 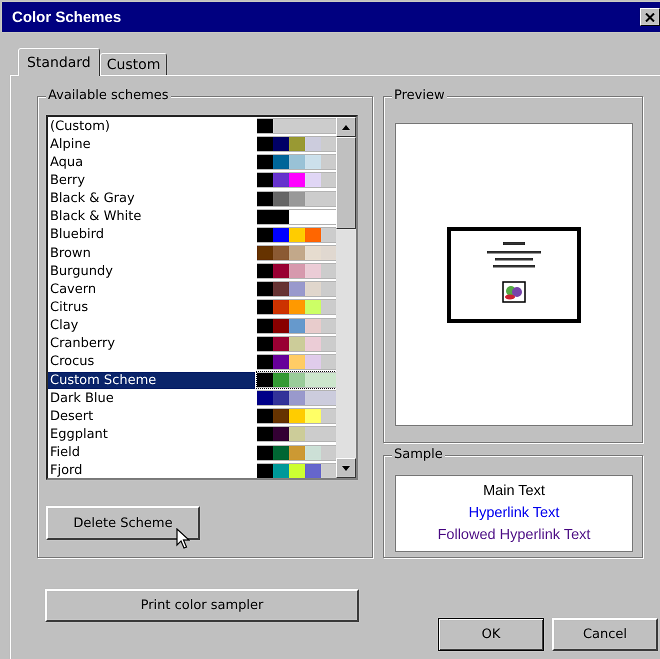 What do you see at coordinates (514, 491) in the screenshot?
I see `sample-text: Main Text` at bounding box center [514, 491].